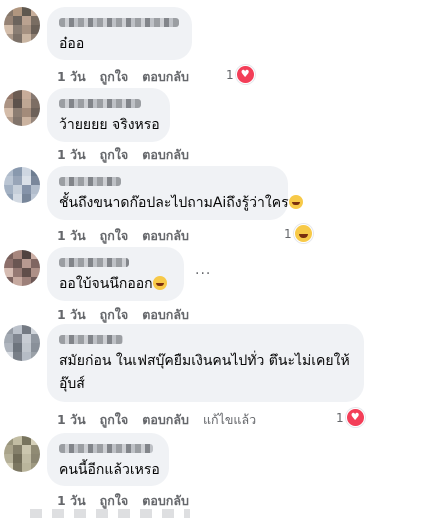  I want to click on comment-text: ออใบ้จนนึกออก, so click(115, 284).